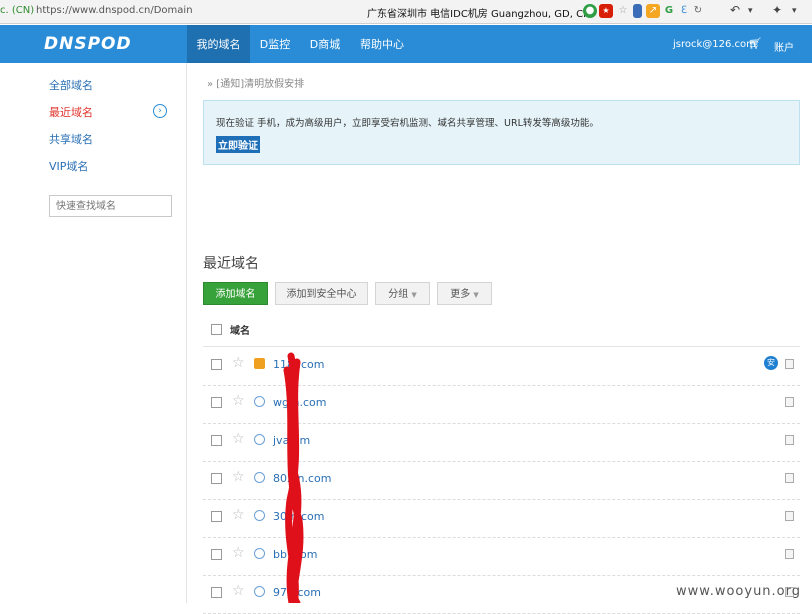  What do you see at coordinates (297, 592) in the screenshot?
I see `domain-link: 97b com` at bounding box center [297, 592].